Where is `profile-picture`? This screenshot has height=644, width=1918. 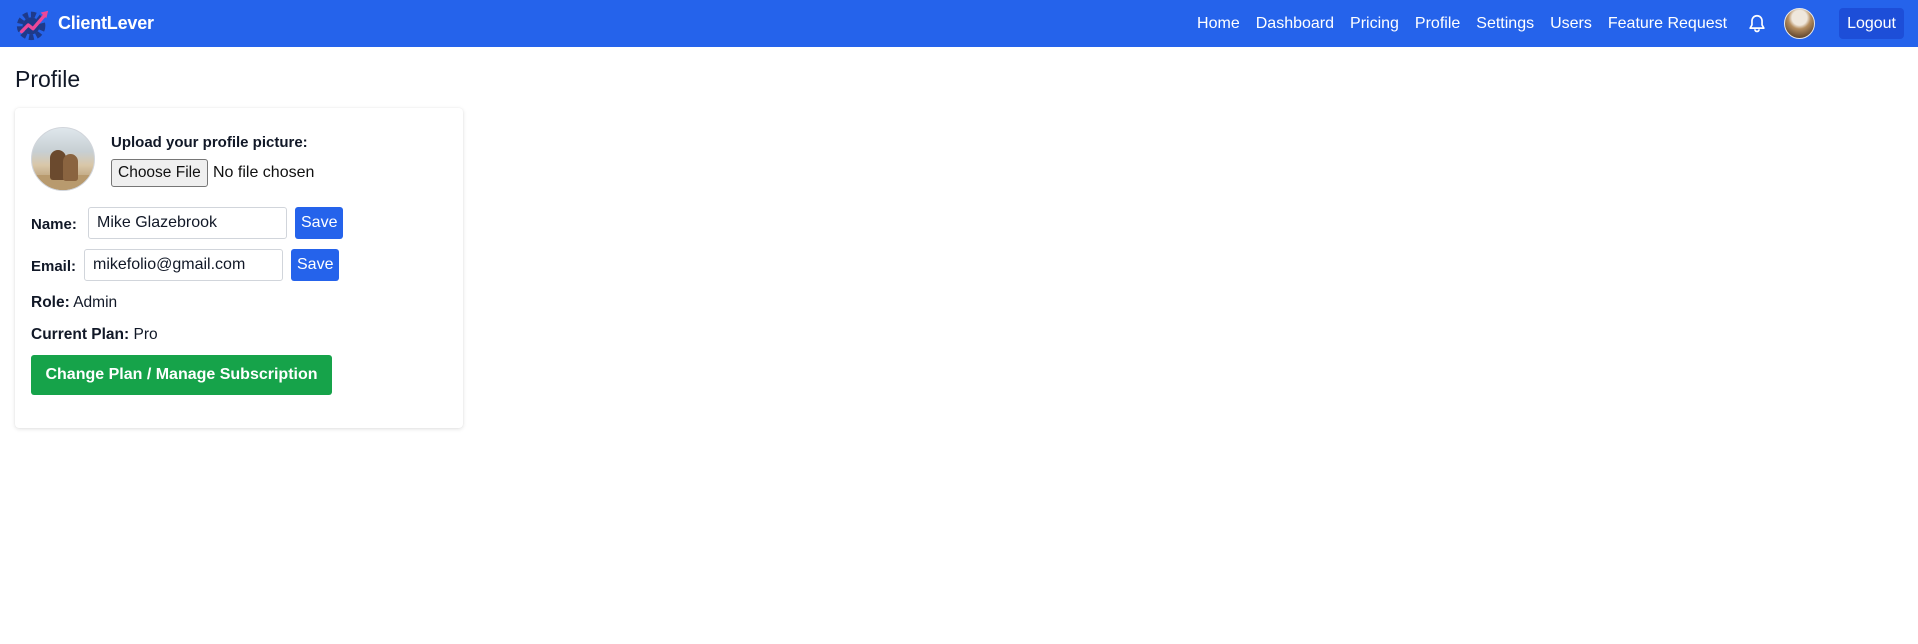 profile-picture is located at coordinates (63, 159).